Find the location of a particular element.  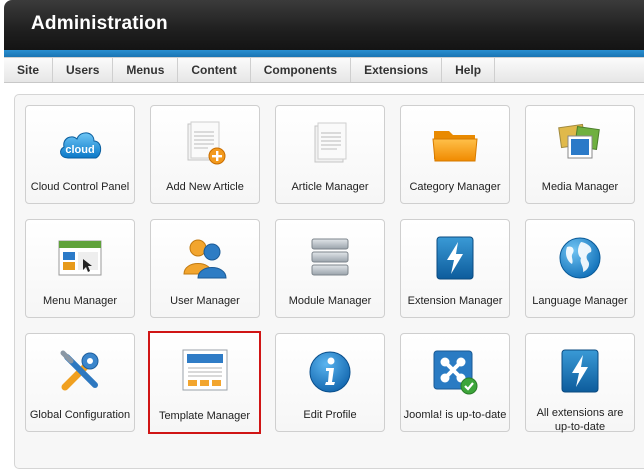

tile-label: Category Manager is located at coordinates (455, 187).